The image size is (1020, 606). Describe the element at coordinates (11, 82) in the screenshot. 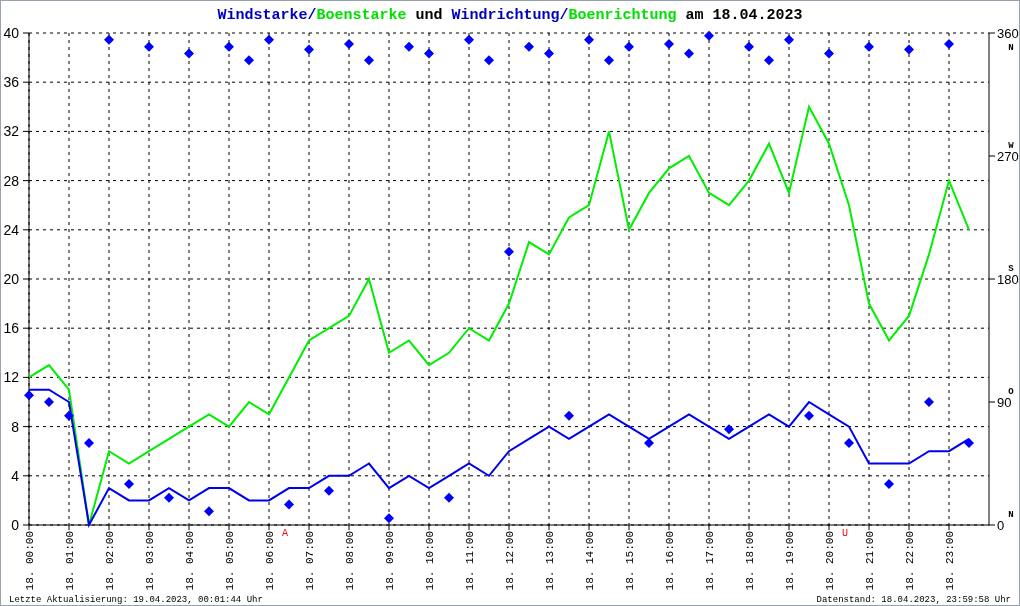

I see `y-tick-label: 36` at that location.